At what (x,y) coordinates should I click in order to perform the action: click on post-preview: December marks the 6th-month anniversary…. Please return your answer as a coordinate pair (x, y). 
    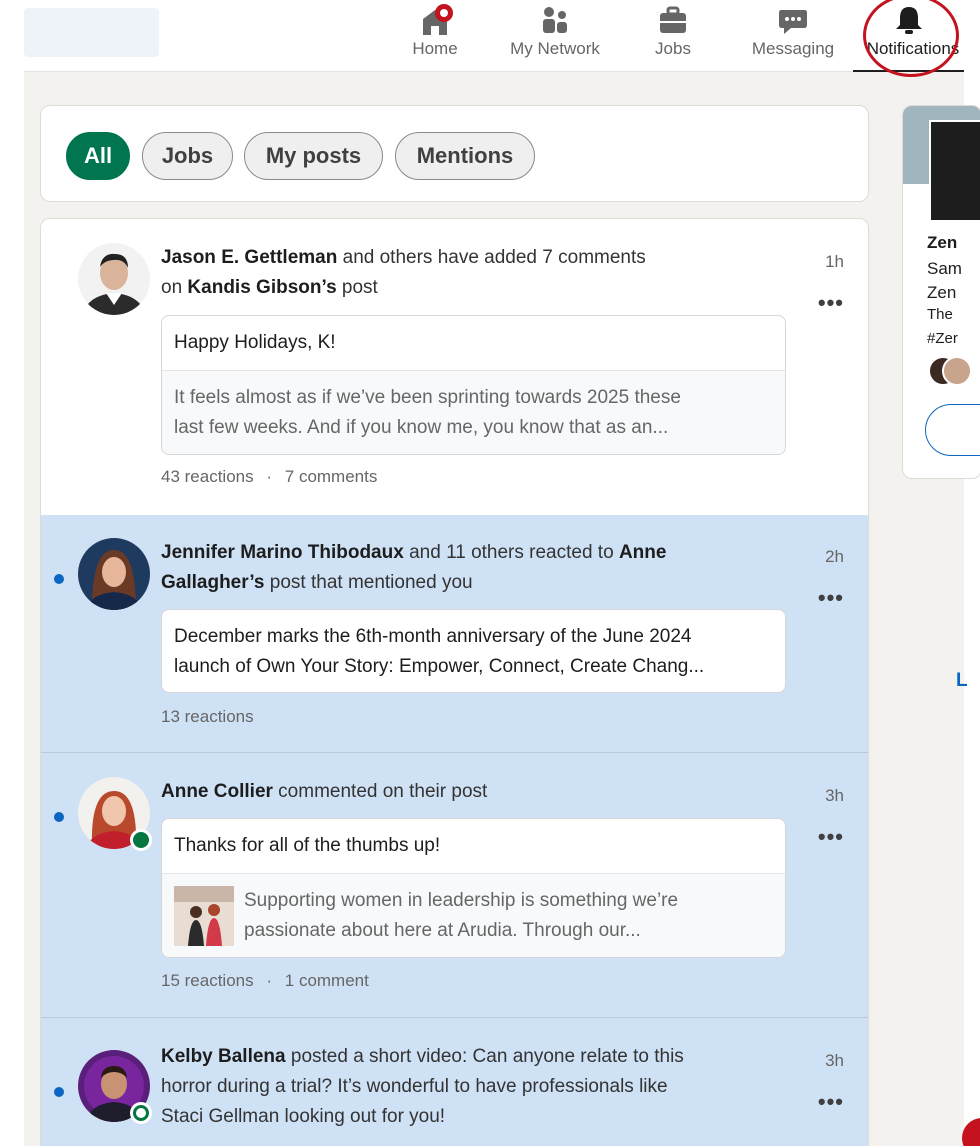
    Looking at the image, I should click on (473, 651).